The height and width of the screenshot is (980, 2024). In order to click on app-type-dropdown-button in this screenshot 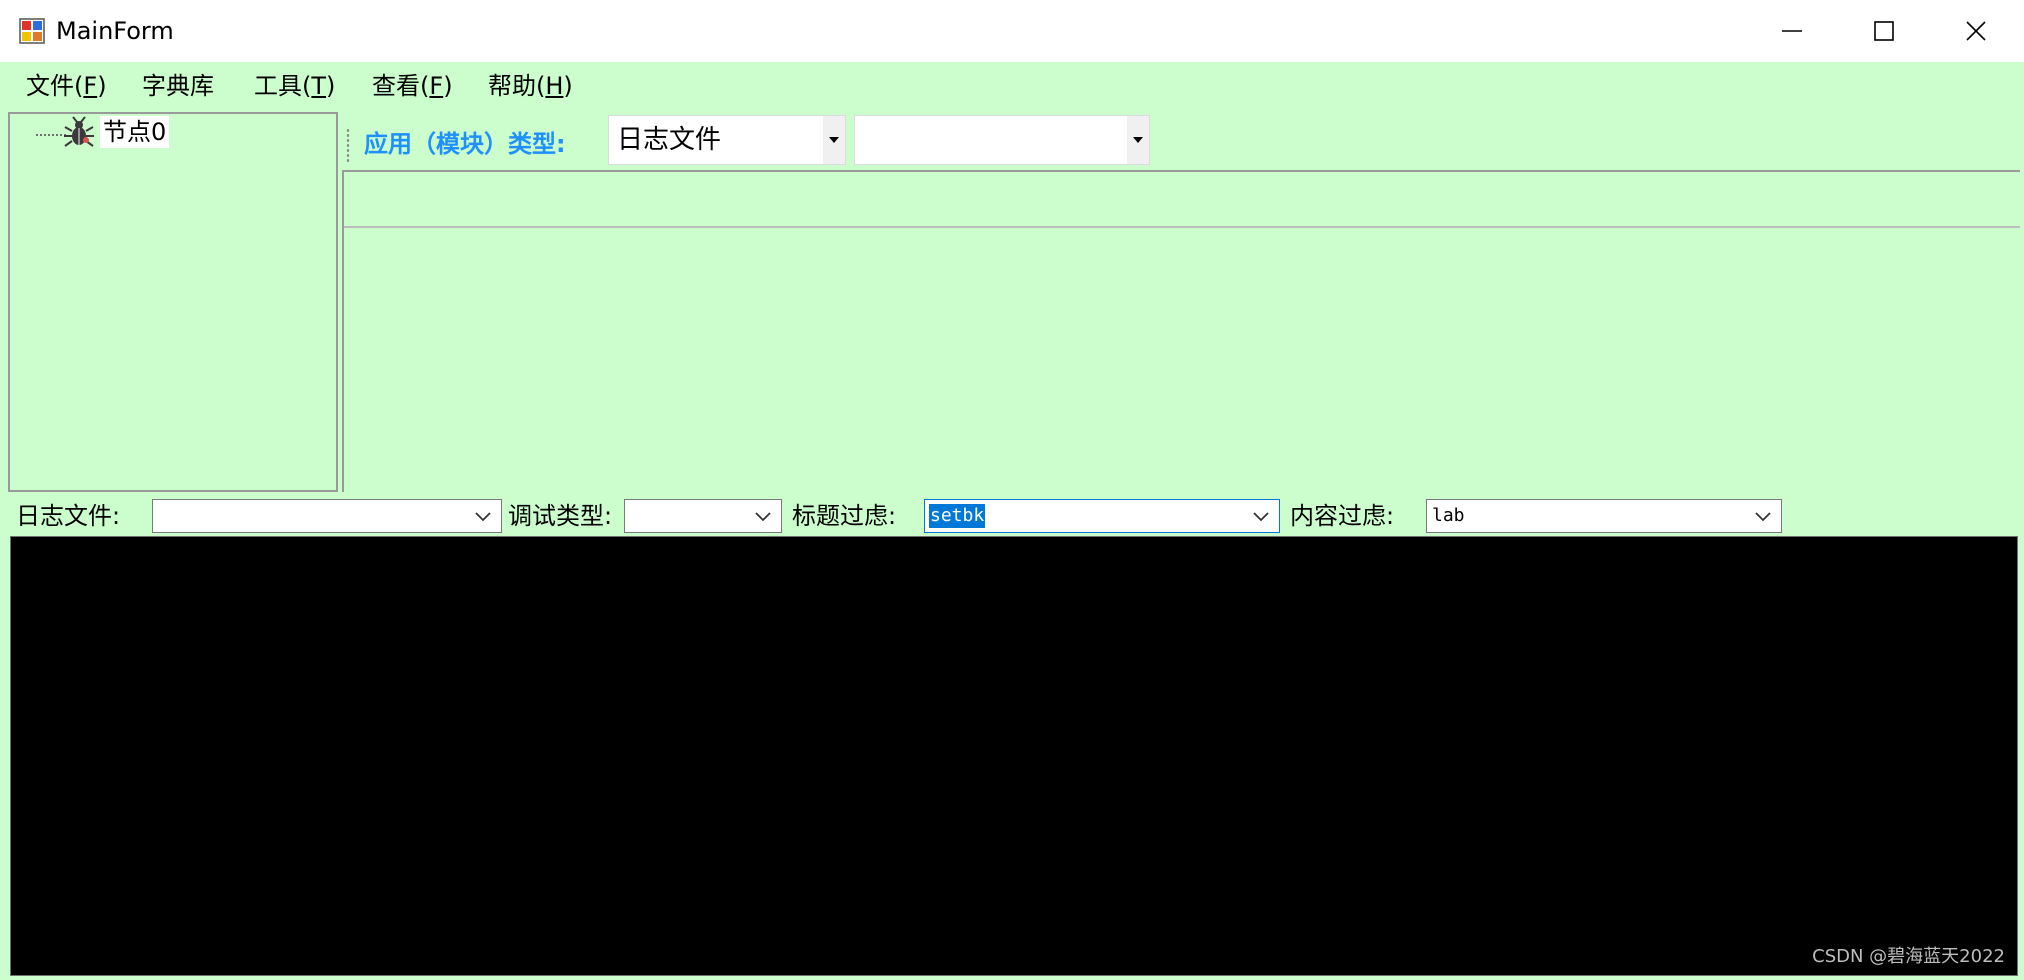, I will do `click(834, 140)`.